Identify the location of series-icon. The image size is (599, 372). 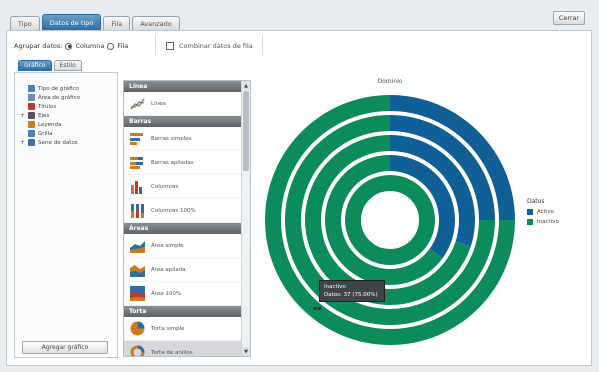
(31, 142).